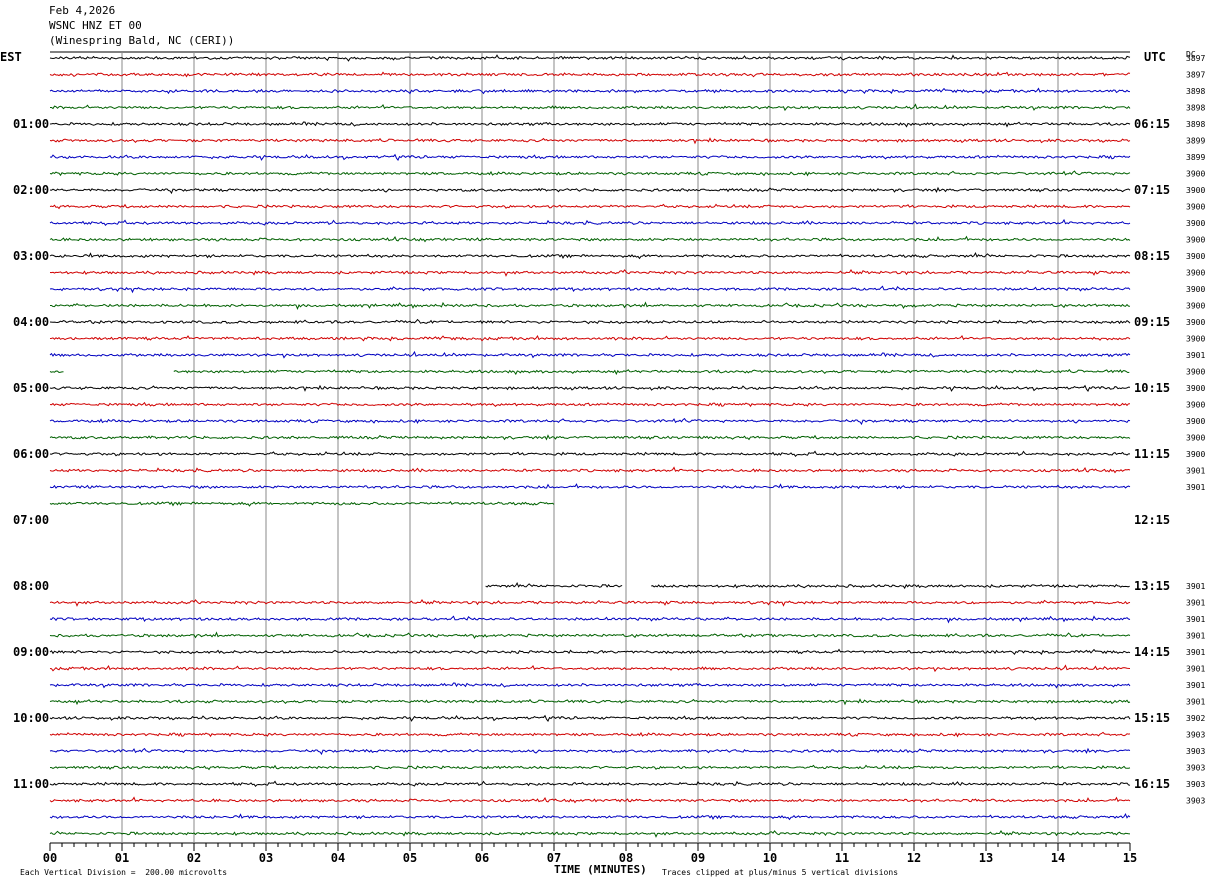 This screenshot has height=886, width=1210. What do you see at coordinates (1152, 718) in the screenshot?
I see `right-hour-label: 15:15` at bounding box center [1152, 718].